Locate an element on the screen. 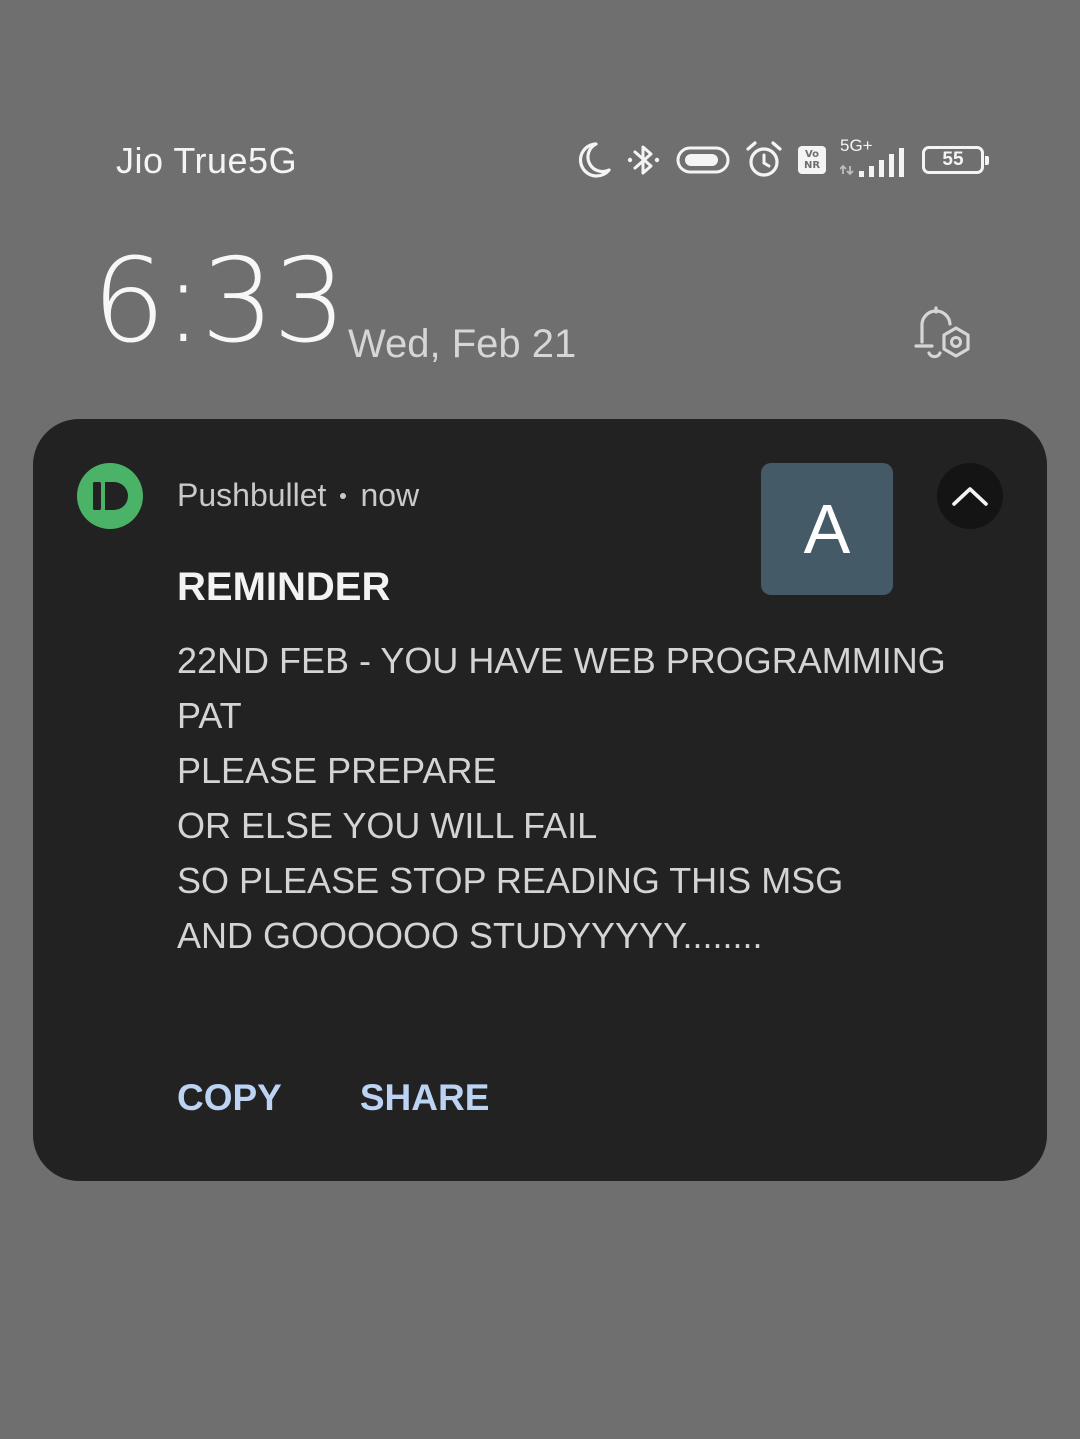 The width and height of the screenshot is (1080, 1439). moon-icon is located at coordinates (593, 160).